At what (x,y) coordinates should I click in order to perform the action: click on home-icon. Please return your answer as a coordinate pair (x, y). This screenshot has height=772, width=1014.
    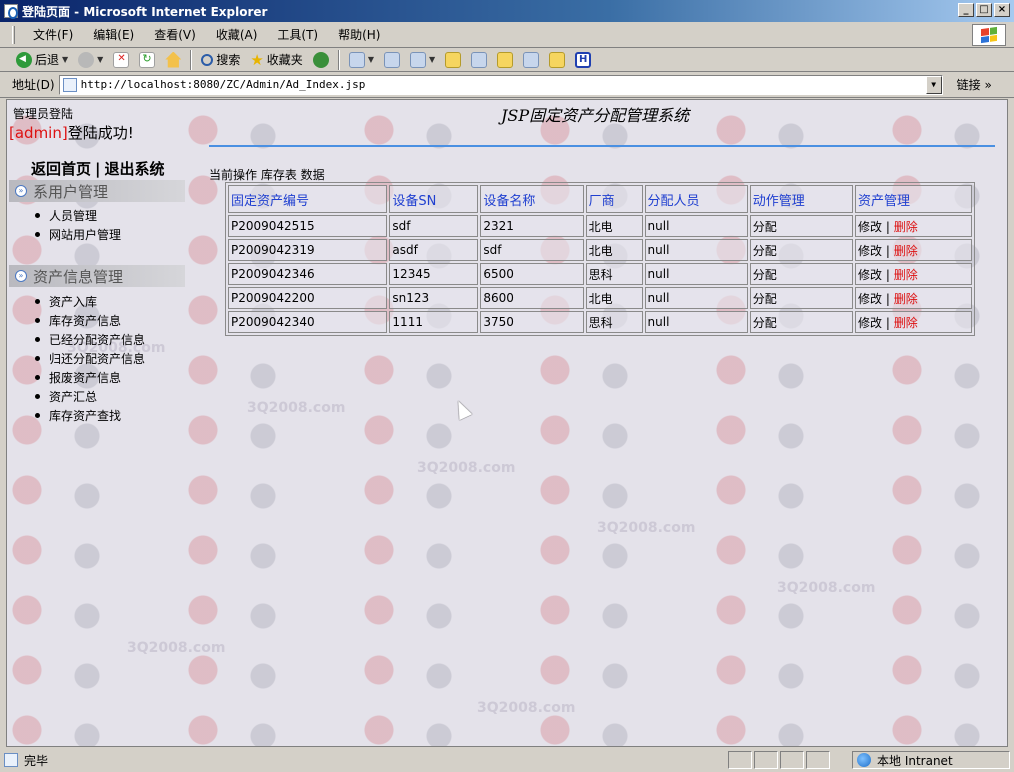
    Looking at the image, I should click on (173, 59).